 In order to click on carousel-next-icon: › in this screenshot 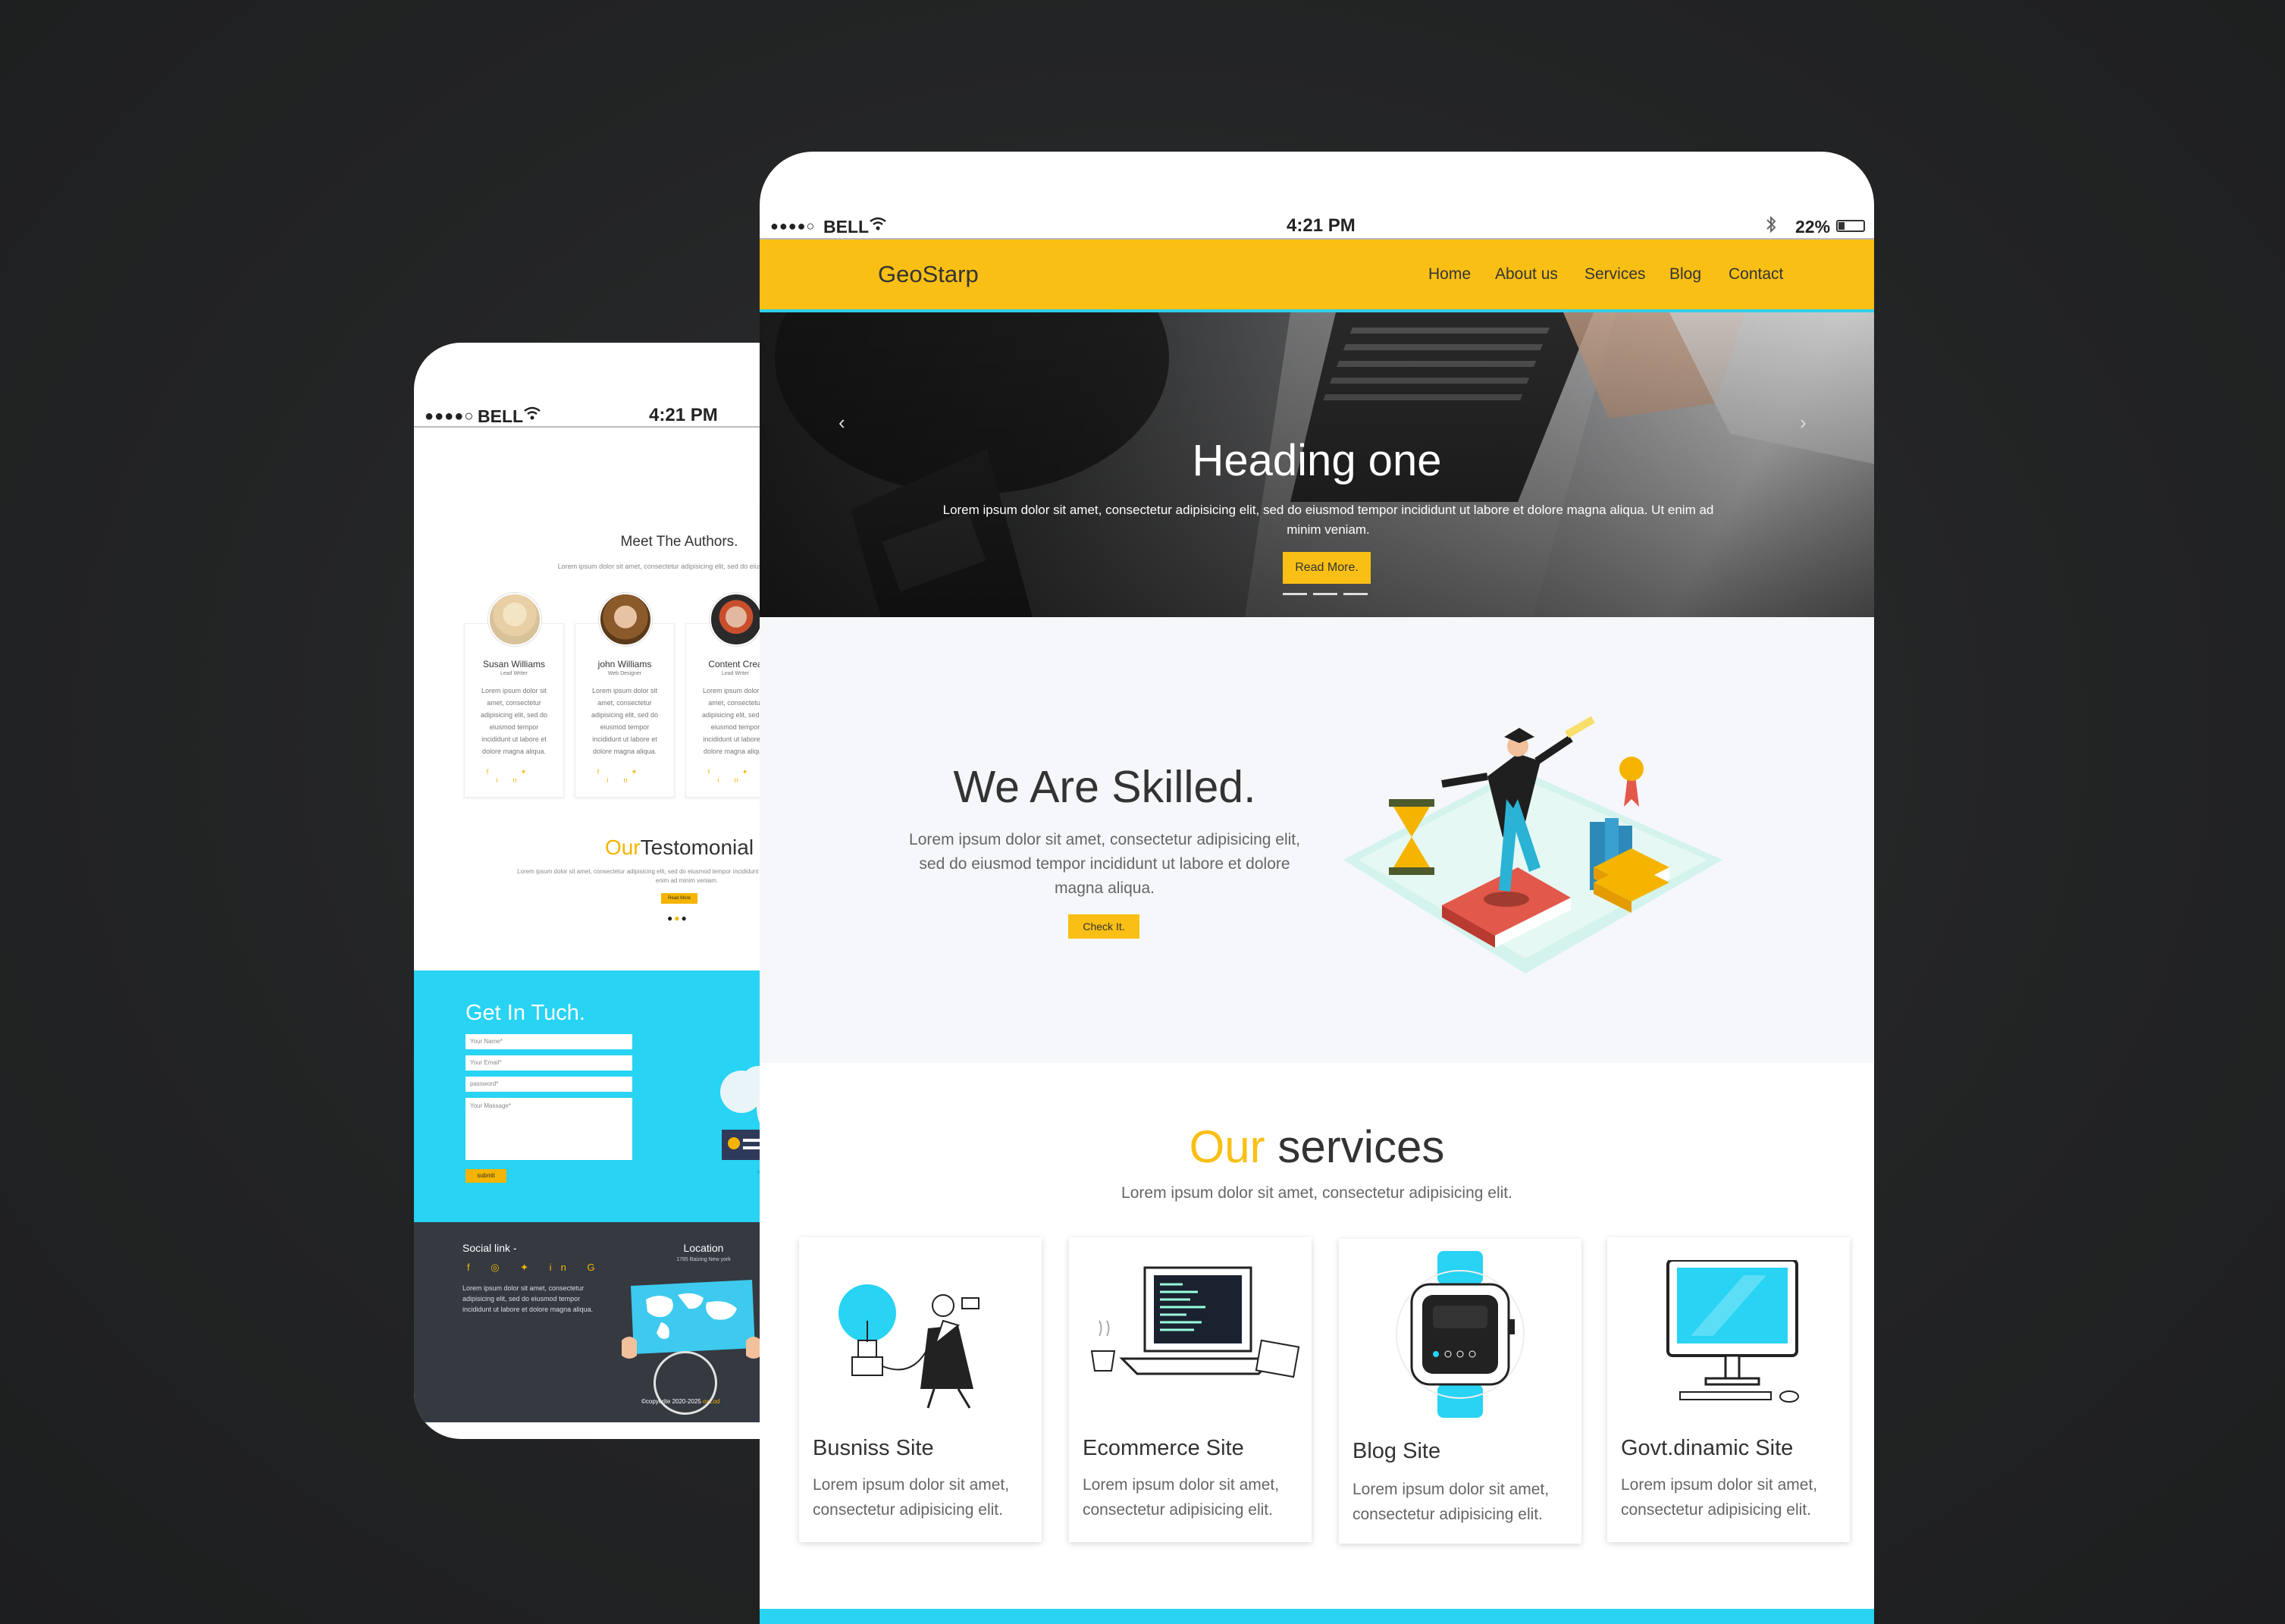, I will do `click(1803, 422)`.